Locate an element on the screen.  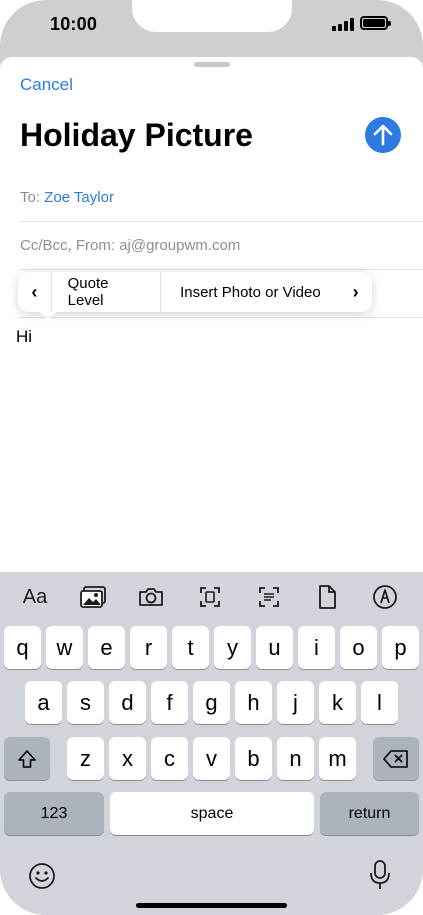
key-k: k is located at coordinates (337, 702).